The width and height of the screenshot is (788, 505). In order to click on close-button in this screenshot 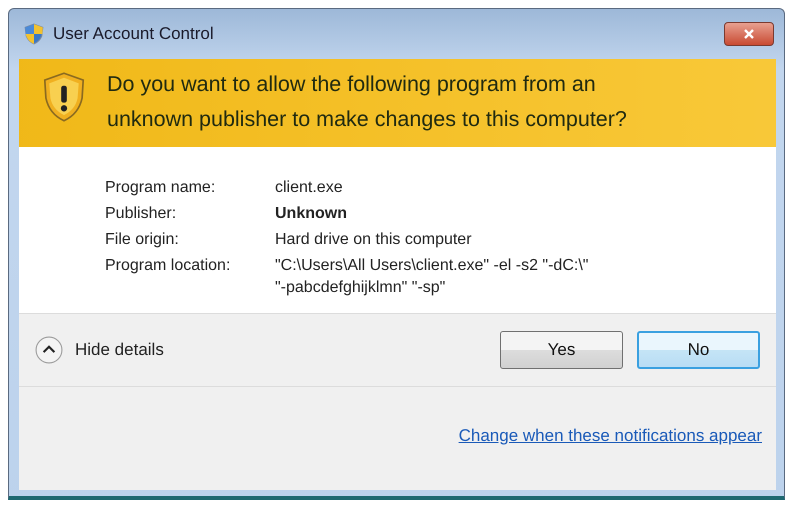, I will do `click(749, 34)`.